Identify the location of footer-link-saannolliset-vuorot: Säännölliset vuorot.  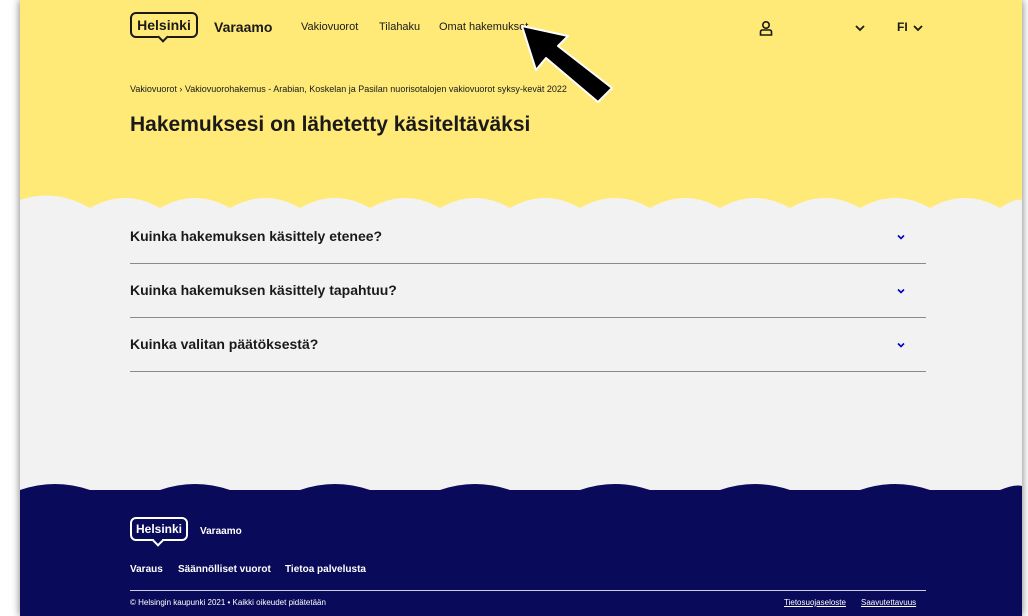
(224, 569).